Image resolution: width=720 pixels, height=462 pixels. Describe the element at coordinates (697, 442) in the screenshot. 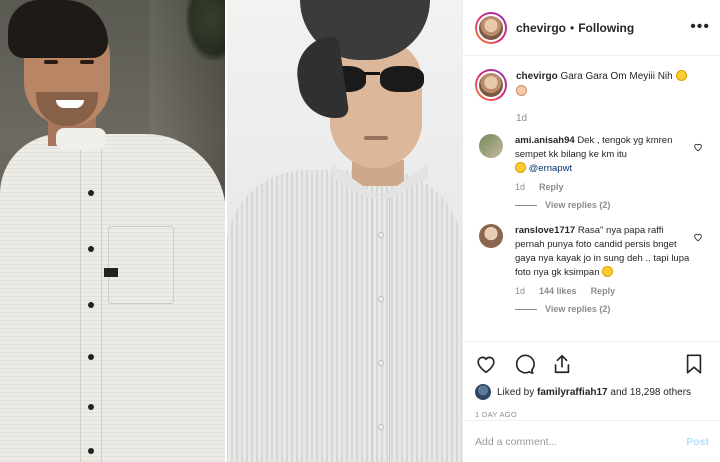

I see `post-comment-button: Post` at that location.